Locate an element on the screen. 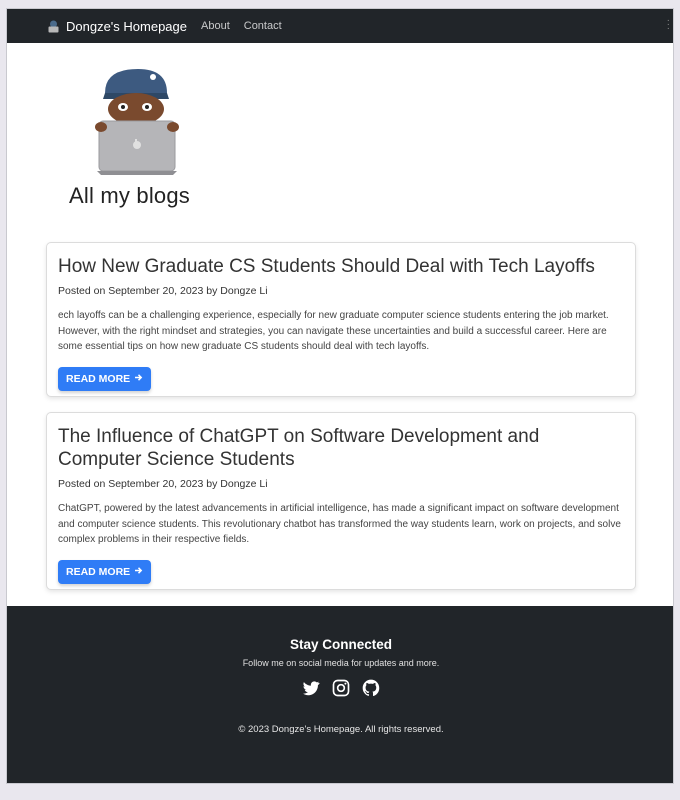 This screenshot has height=800, width=680. instagram-icon is located at coordinates (341, 688).